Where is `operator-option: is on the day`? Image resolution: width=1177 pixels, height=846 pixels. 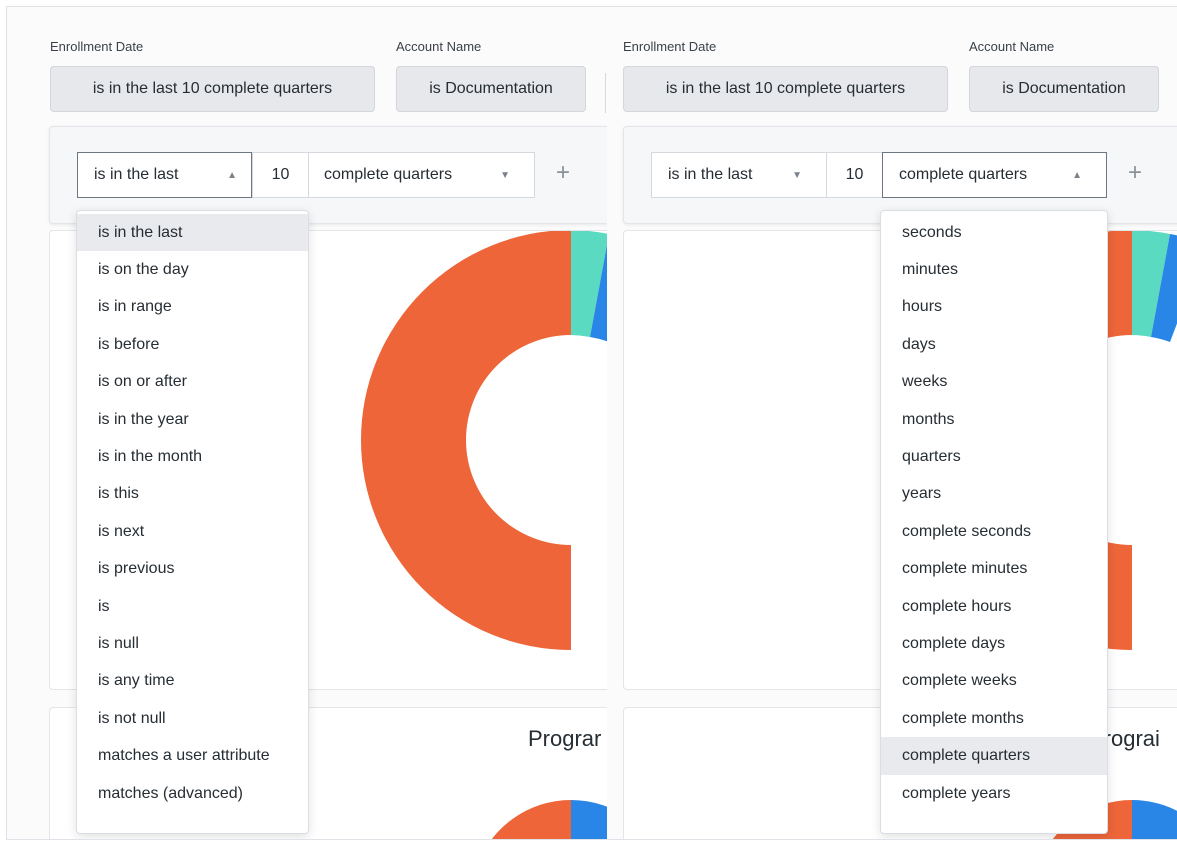 operator-option: is on the day is located at coordinates (192, 269).